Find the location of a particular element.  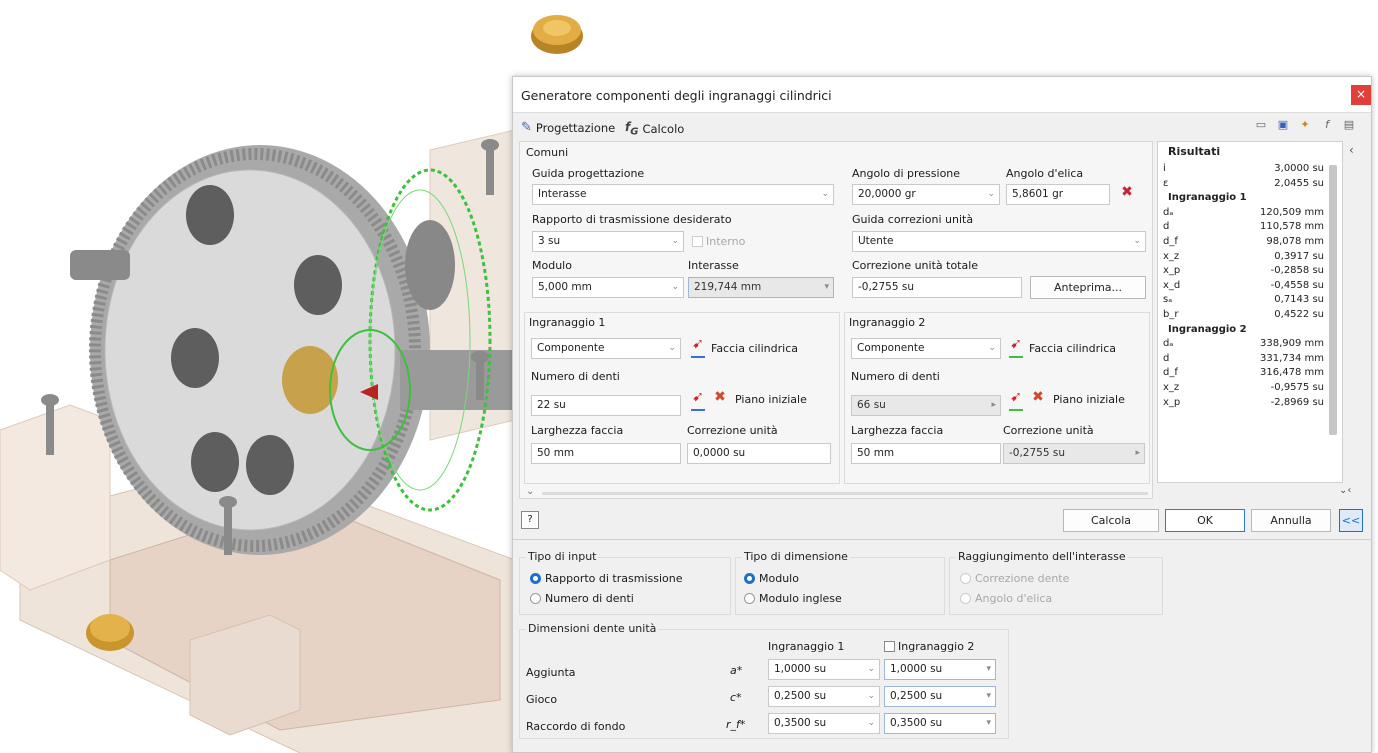

calcola-button: Calcola is located at coordinates (1111, 520).